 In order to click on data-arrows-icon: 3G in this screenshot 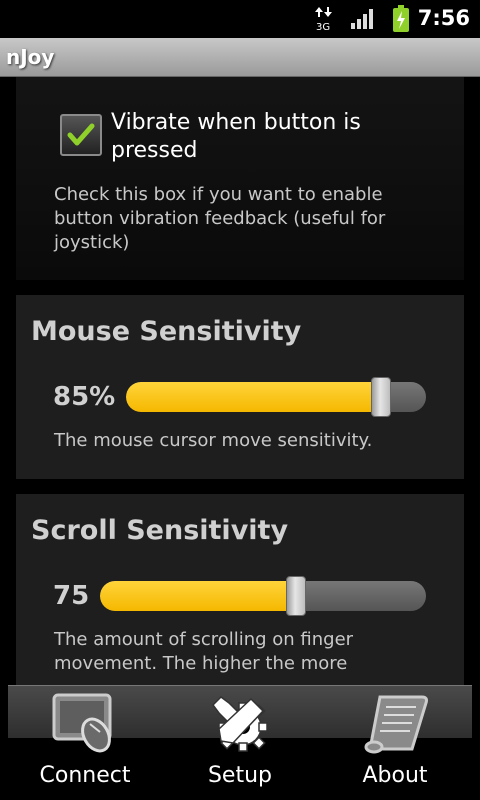, I will do `click(323, 19)`.